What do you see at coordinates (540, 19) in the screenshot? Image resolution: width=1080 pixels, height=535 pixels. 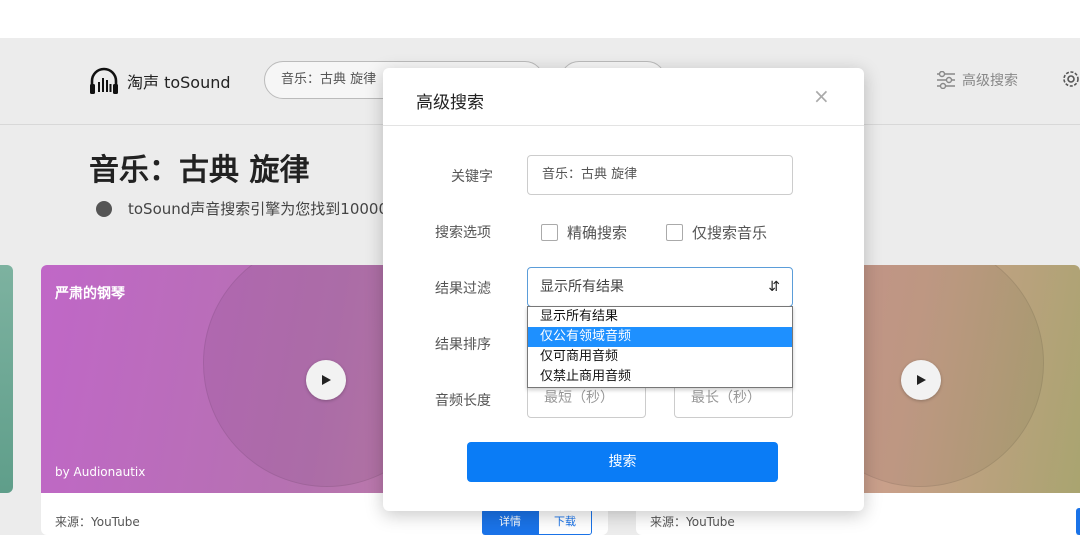 I see `top-bar` at bounding box center [540, 19].